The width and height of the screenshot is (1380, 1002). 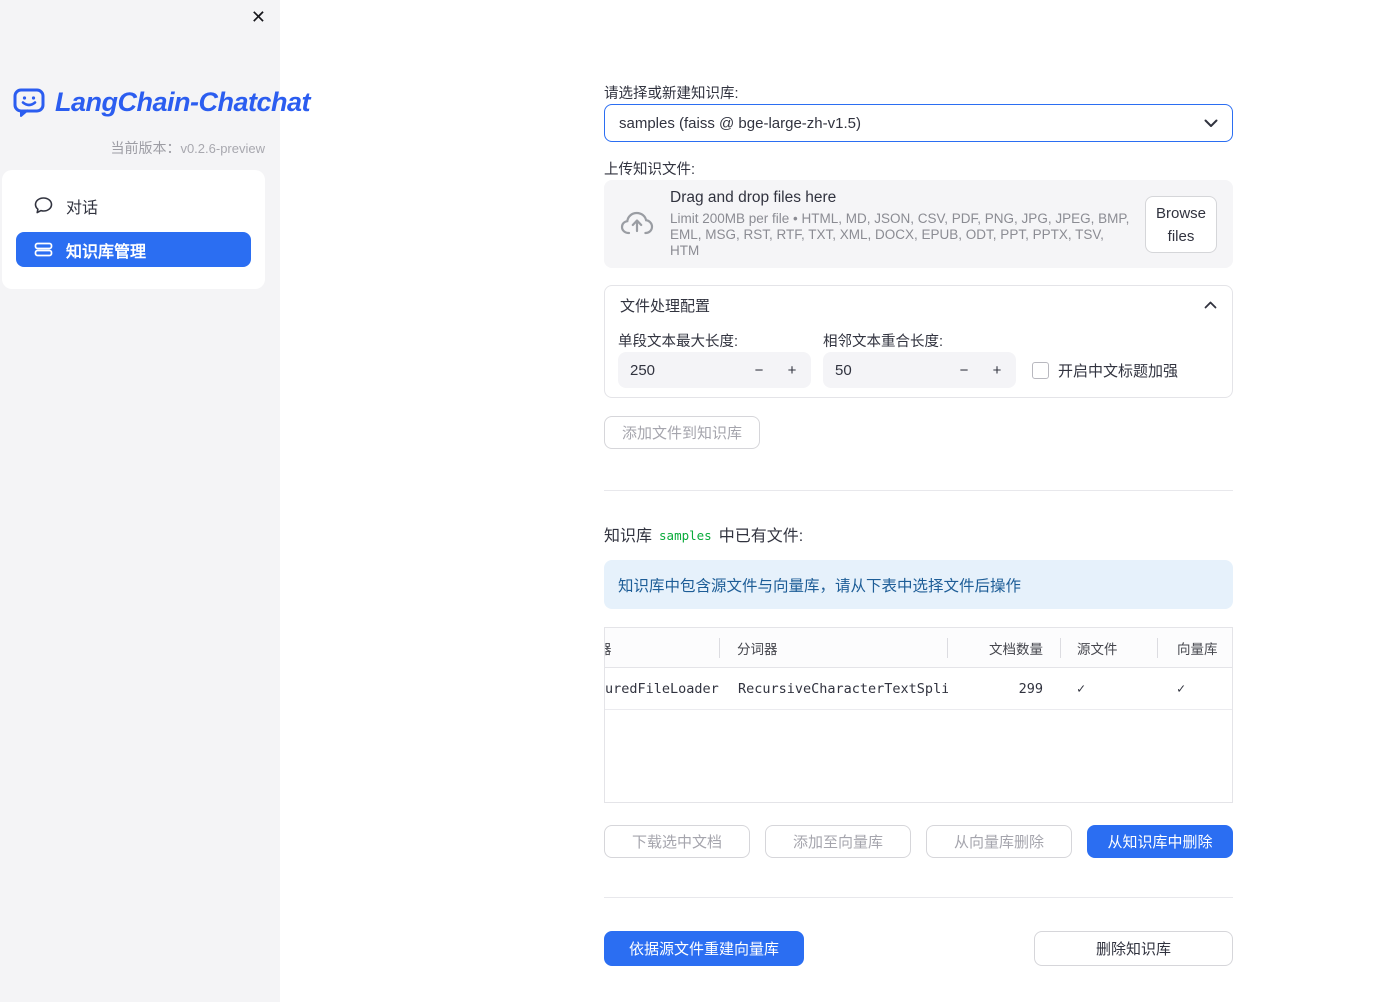 I want to click on chevron-down-icon, so click(x=1211, y=123).